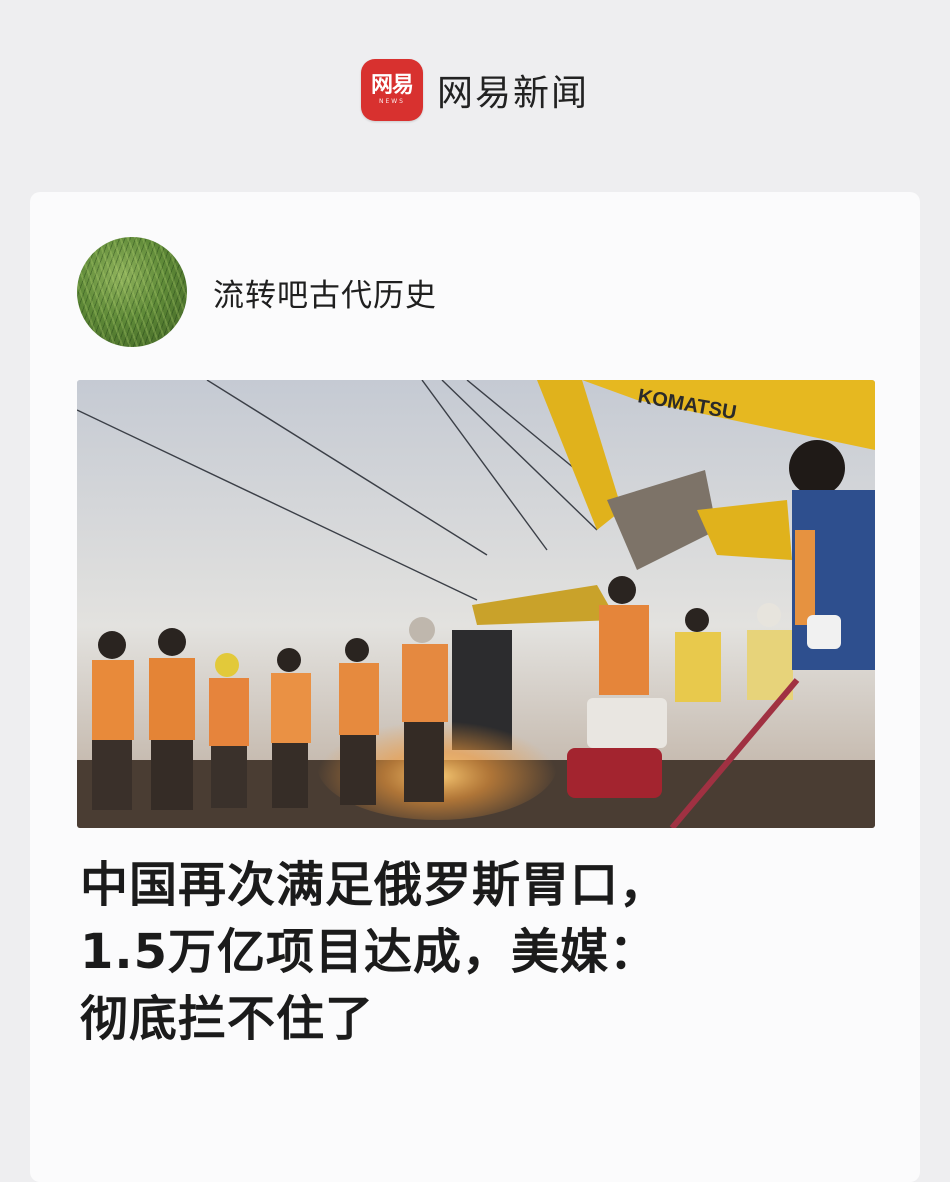 This screenshot has width=950, height=1182. I want to click on author-name: 流转吧古代历史, so click(325, 292).